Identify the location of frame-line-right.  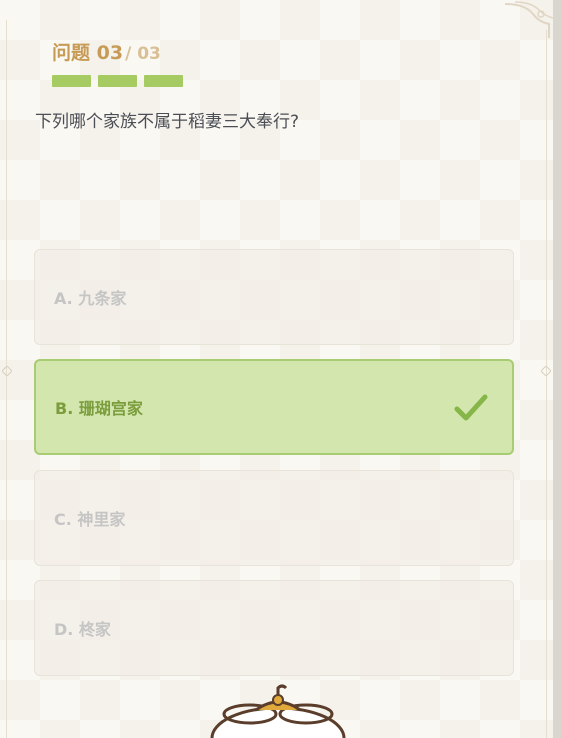
(546, 384).